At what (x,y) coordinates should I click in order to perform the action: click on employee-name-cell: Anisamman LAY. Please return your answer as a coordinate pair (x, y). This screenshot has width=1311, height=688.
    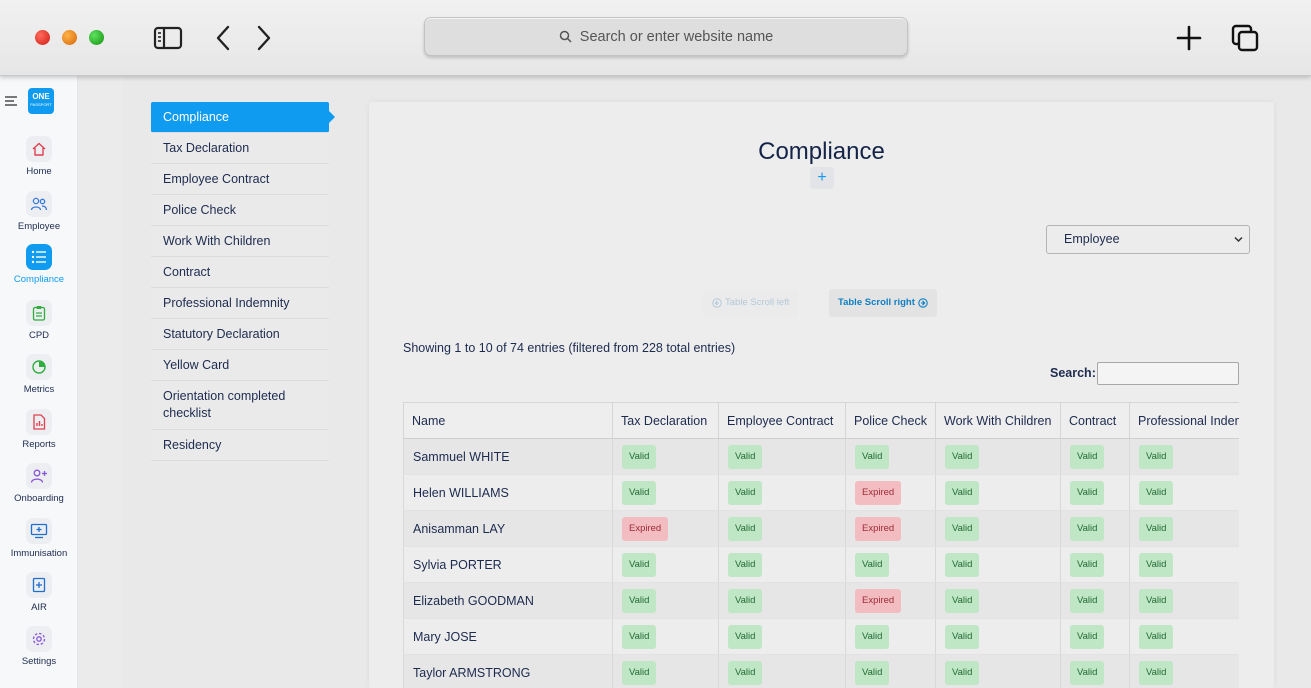
    Looking at the image, I should click on (508, 528).